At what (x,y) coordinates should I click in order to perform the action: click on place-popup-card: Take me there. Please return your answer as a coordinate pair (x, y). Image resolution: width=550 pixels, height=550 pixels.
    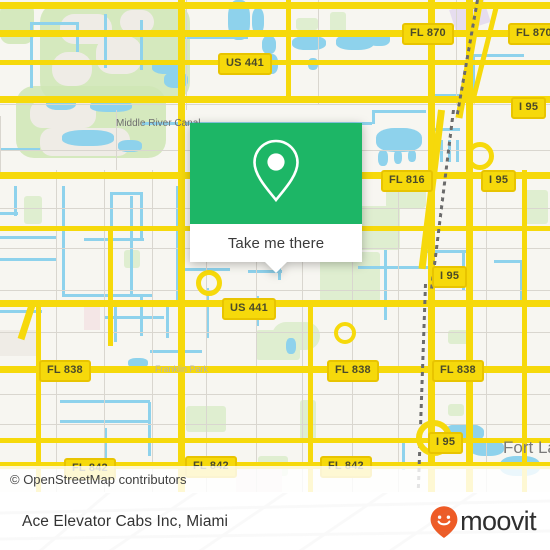
    Looking at the image, I should click on (276, 198).